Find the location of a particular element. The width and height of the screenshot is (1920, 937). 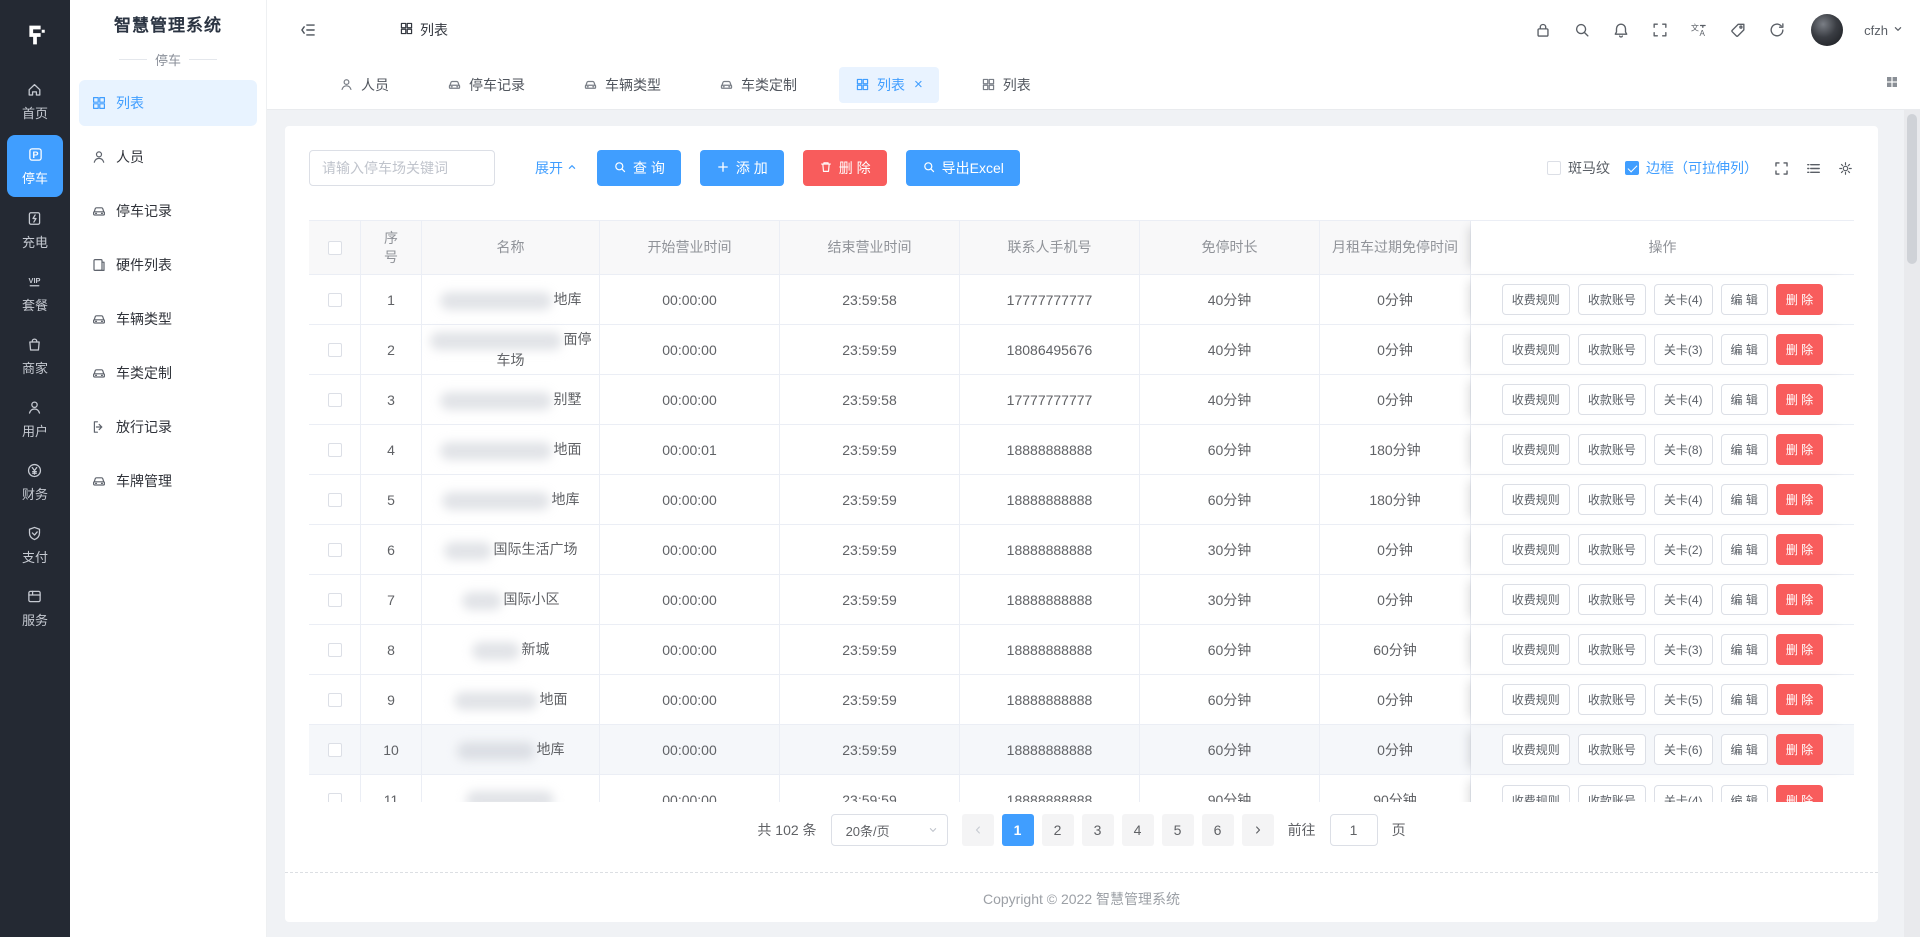

scrollbar-thumb is located at coordinates (1912, 189).